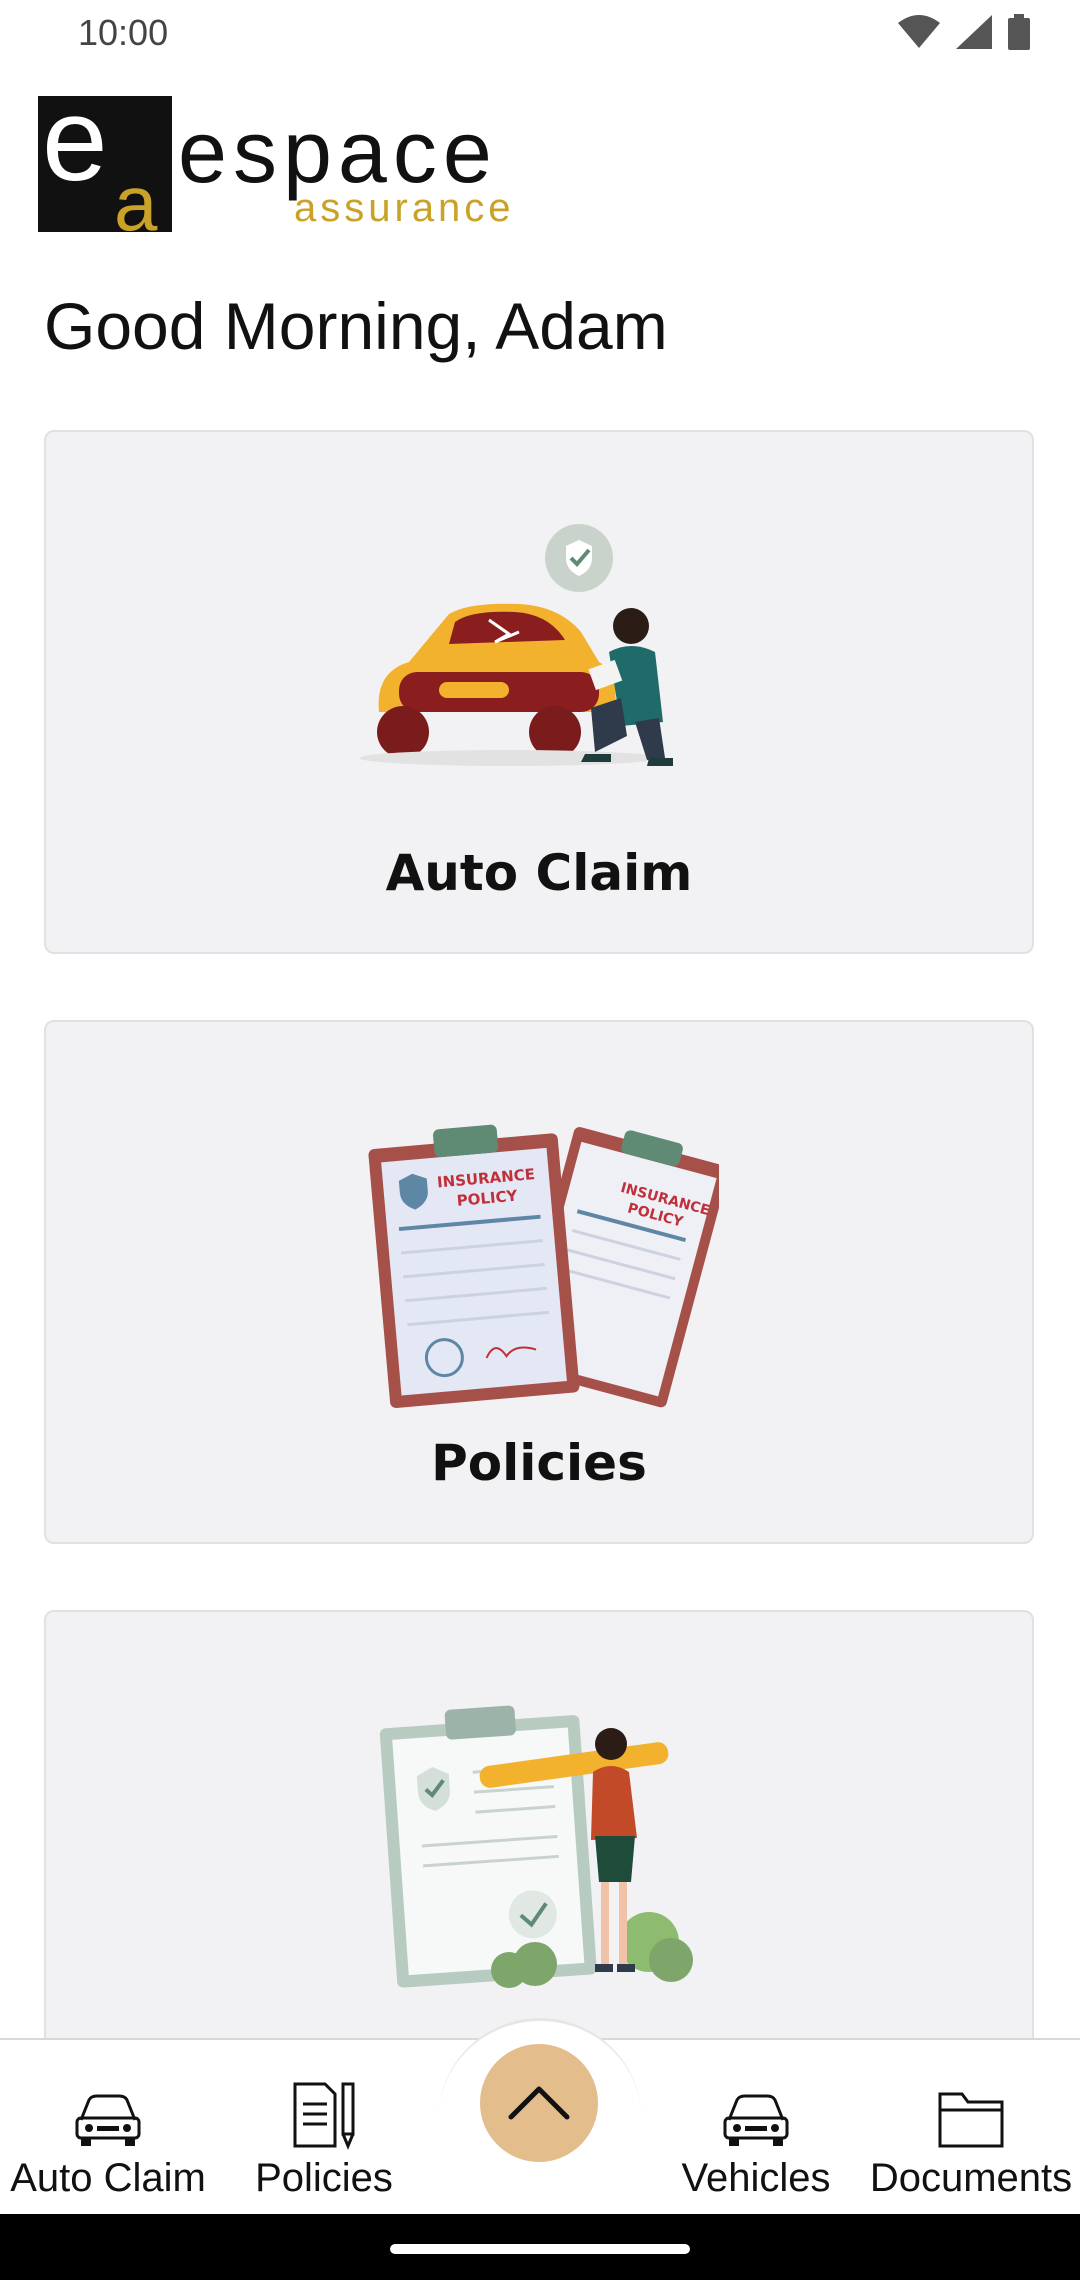 The width and height of the screenshot is (1080, 2280). I want to click on logo-letter-e: e, so click(75, 151).